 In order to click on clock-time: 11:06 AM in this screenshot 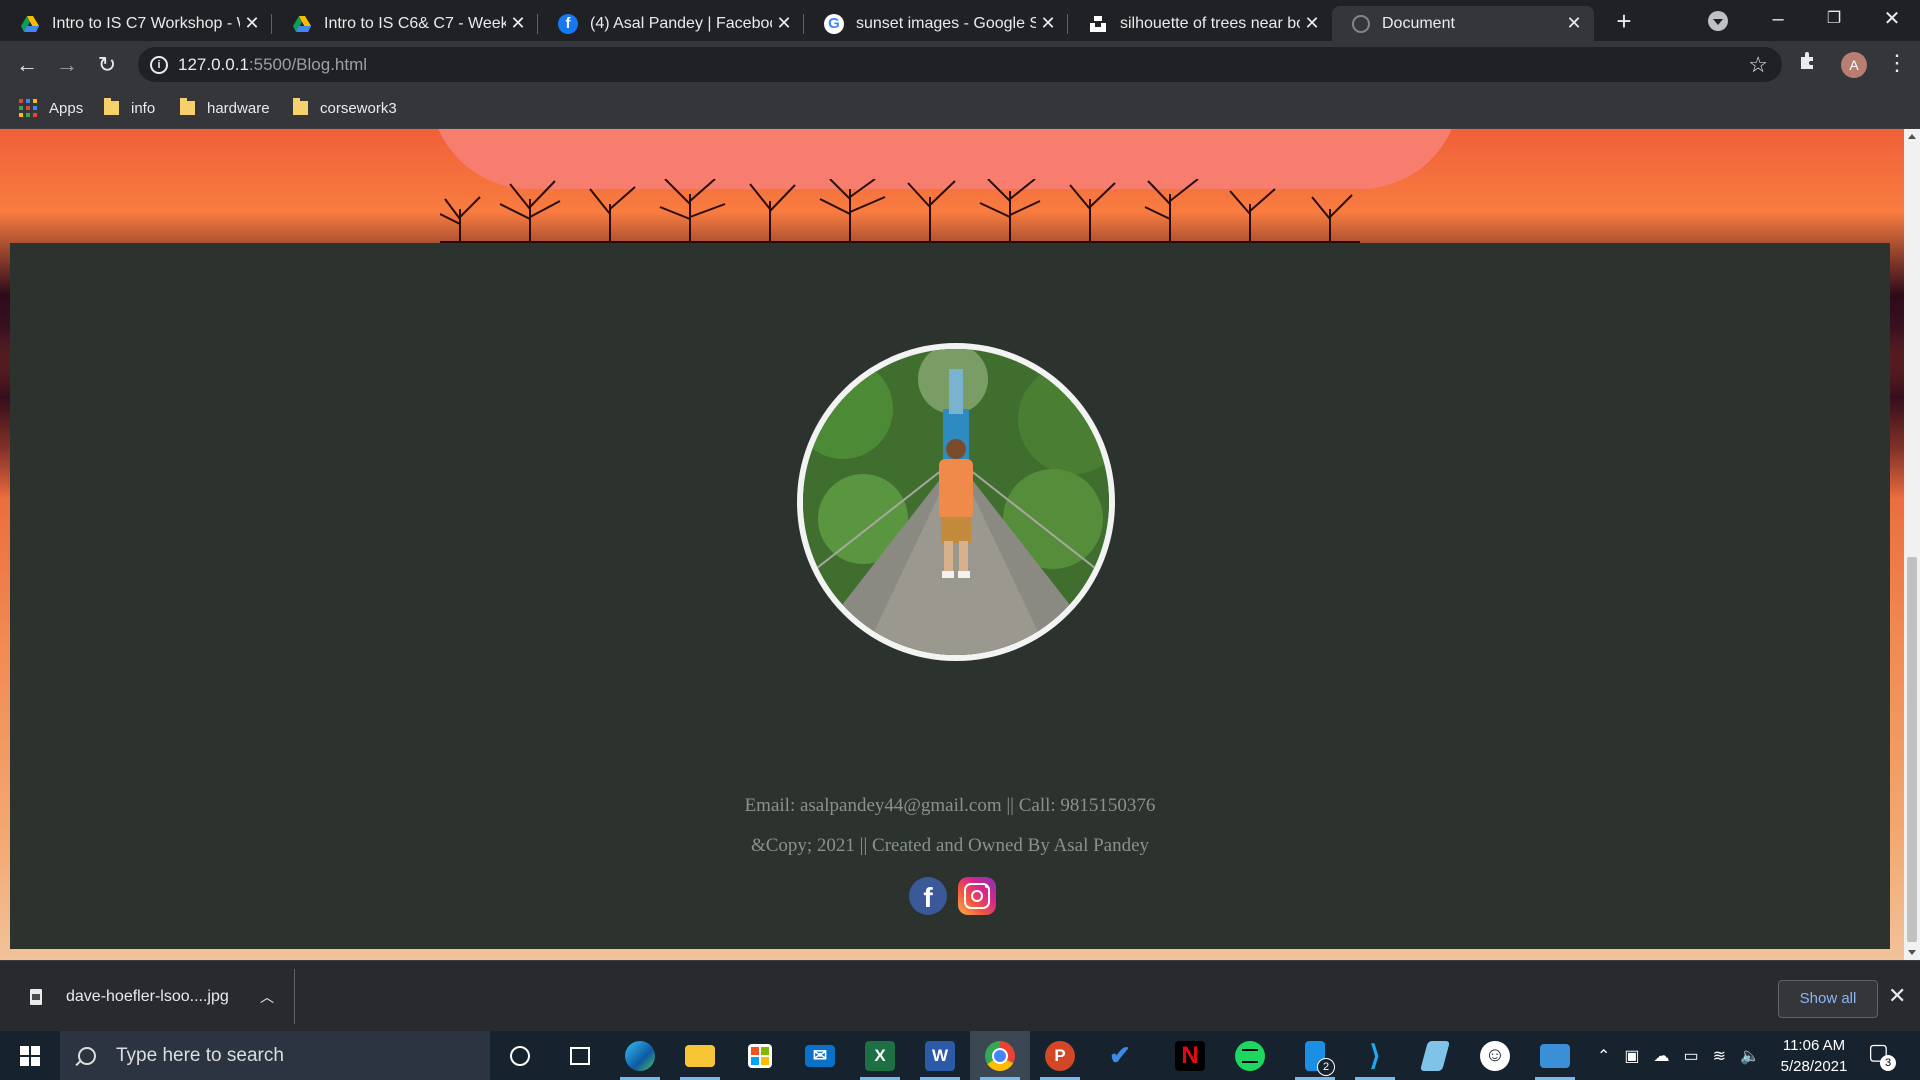, I will do `click(1814, 1045)`.